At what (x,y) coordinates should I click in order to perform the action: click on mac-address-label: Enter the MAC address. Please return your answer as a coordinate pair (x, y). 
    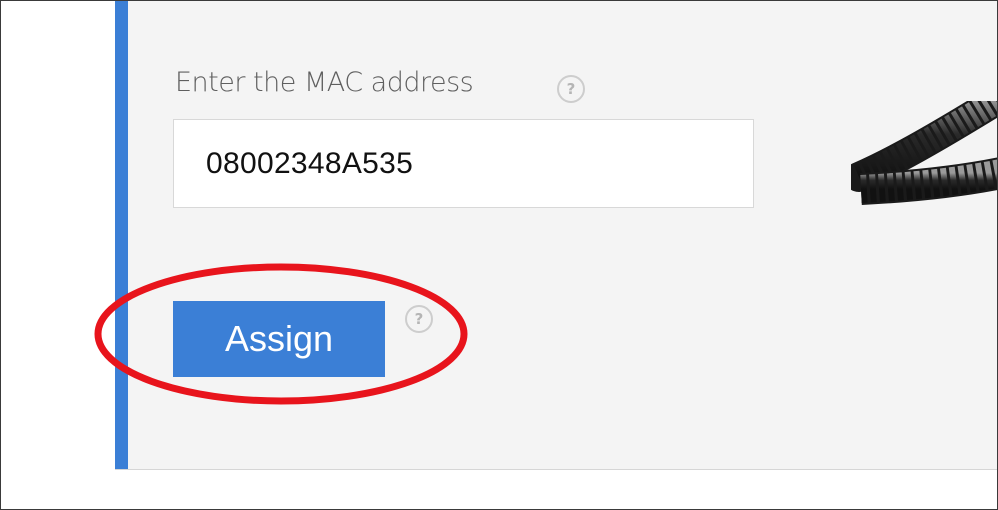
    Looking at the image, I should click on (324, 82).